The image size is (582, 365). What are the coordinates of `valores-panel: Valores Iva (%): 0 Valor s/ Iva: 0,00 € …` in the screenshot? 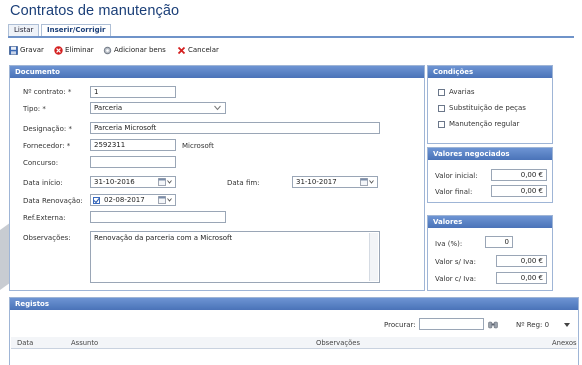 It's located at (490, 253).